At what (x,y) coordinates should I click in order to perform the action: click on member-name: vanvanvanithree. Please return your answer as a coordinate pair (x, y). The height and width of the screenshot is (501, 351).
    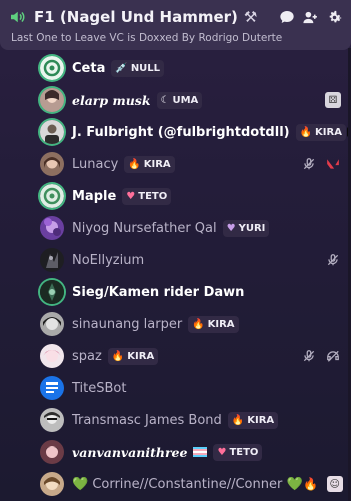
    Looking at the image, I should click on (130, 452).